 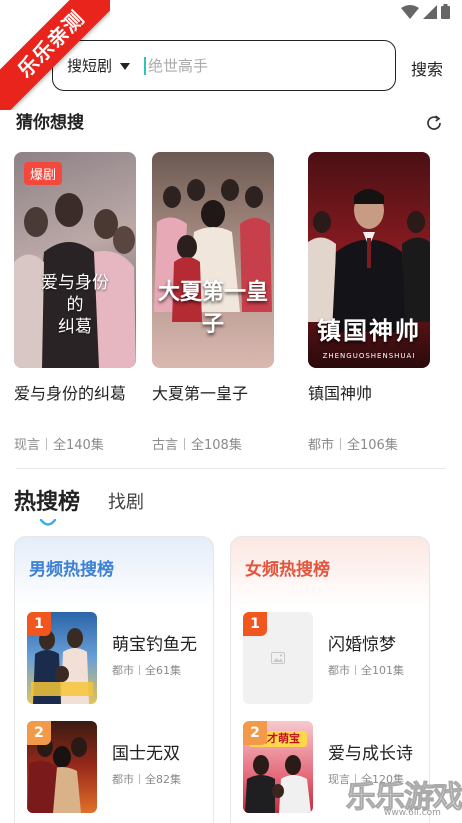 What do you see at coordinates (120, 658) in the screenshot?
I see `rank-item: 1 萌宝钓鱼无 都市 全61集` at bounding box center [120, 658].